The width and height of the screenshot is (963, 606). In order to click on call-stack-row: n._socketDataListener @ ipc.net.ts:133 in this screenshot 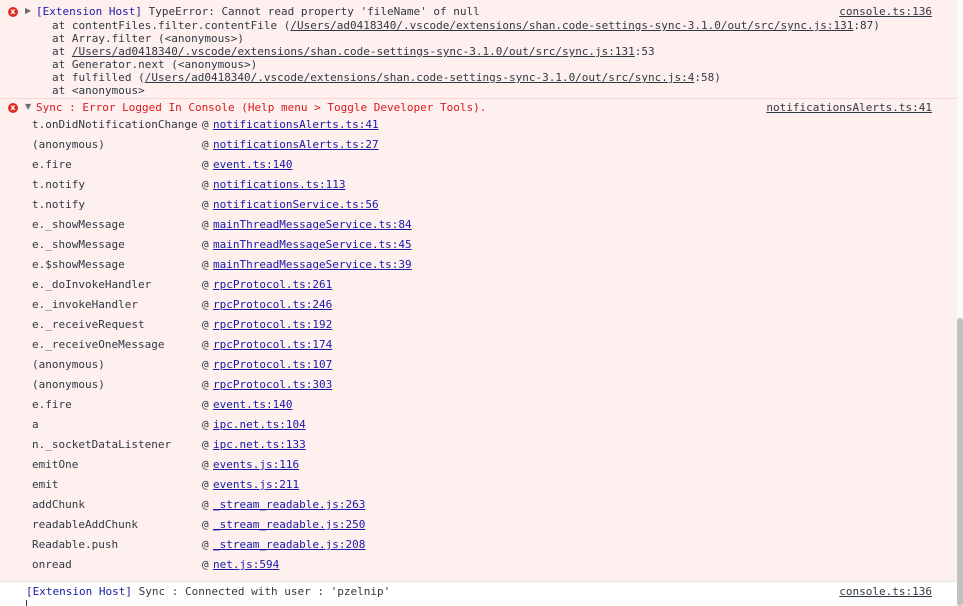, I will do `click(478, 445)`.